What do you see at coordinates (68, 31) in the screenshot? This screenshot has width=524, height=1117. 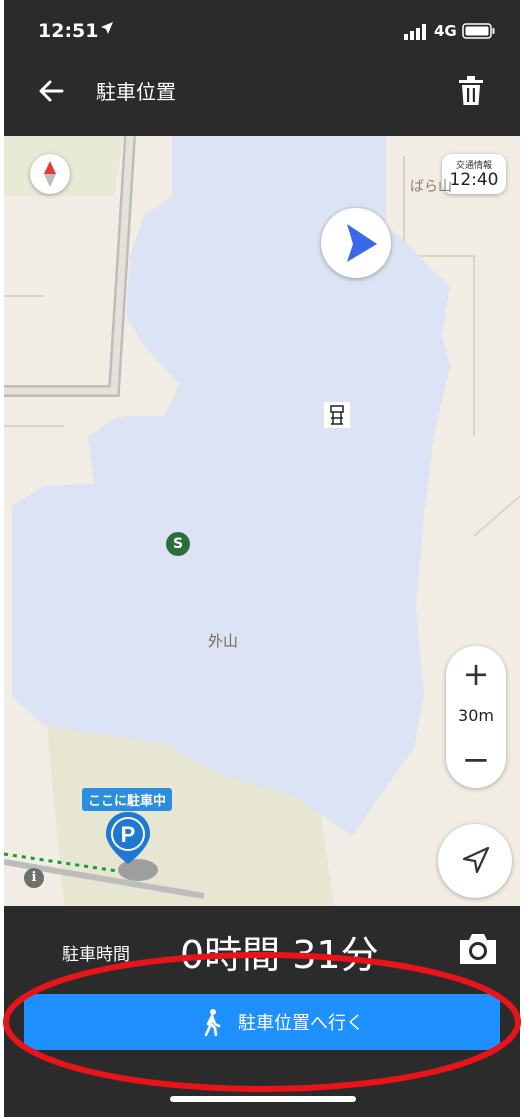 I see `status-time: 12:51` at bounding box center [68, 31].